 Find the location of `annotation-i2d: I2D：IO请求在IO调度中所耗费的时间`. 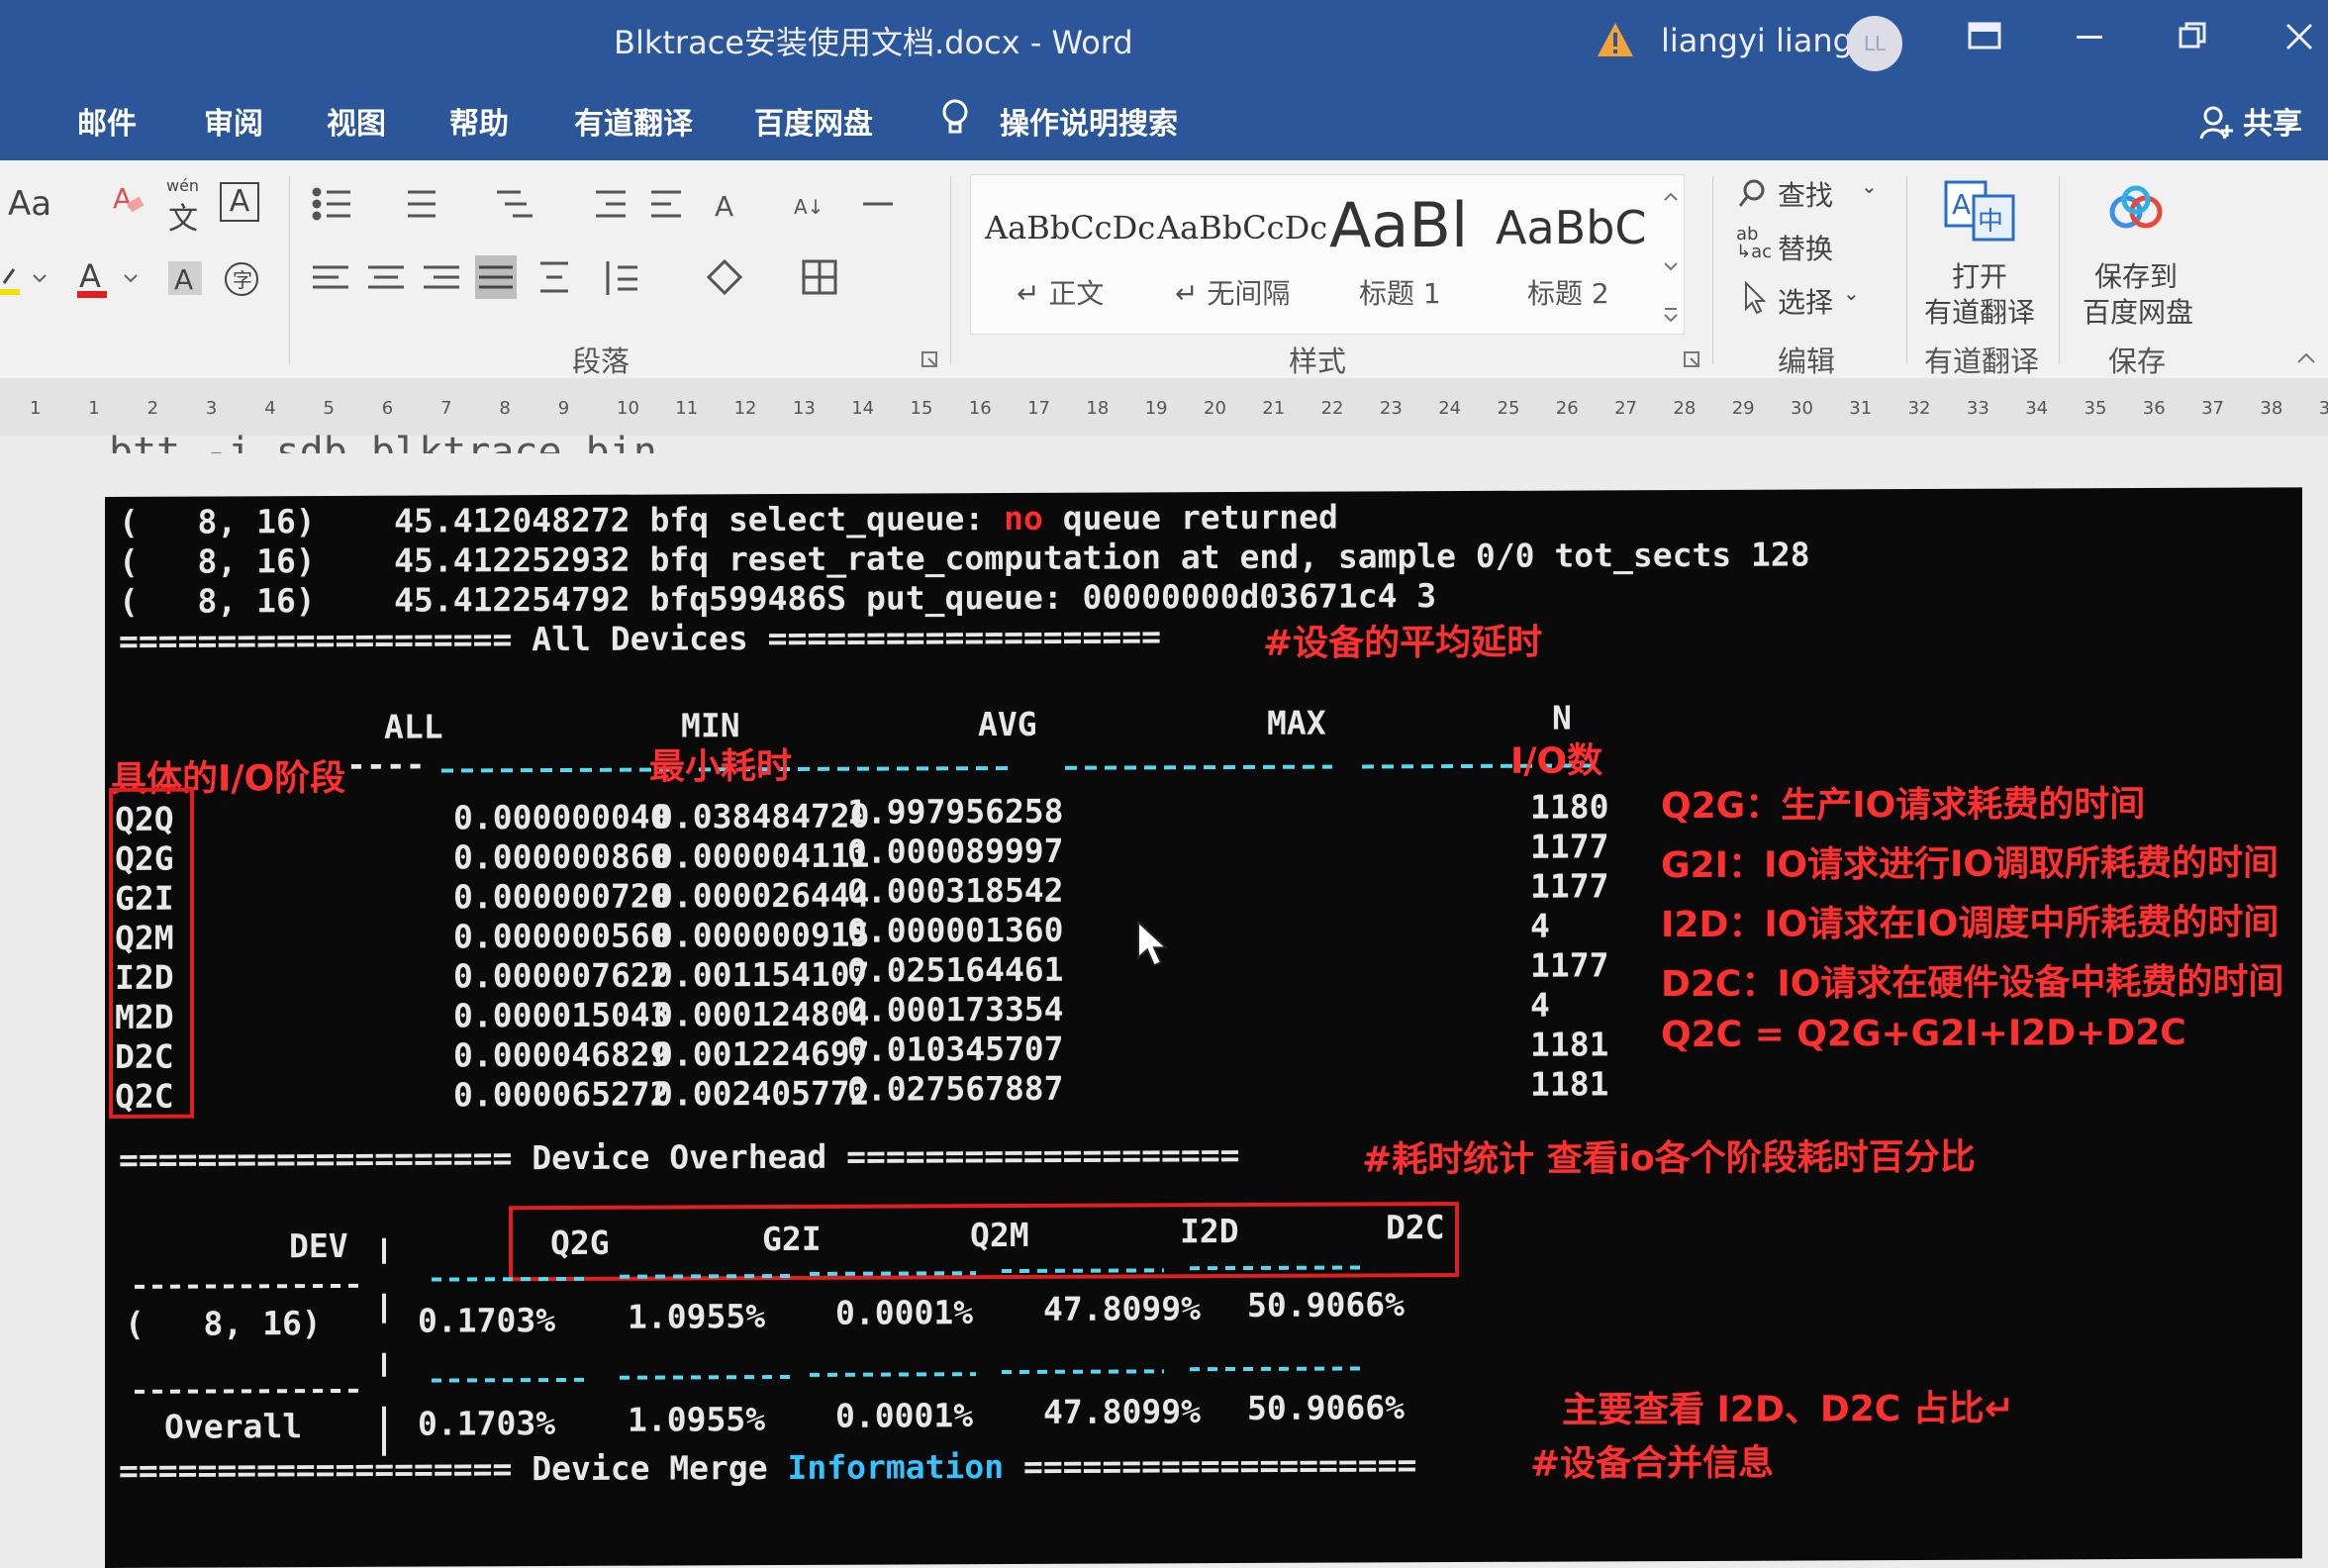

annotation-i2d: I2D：IO请求在IO调度中所耗费的时间 is located at coordinates (1970, 924).